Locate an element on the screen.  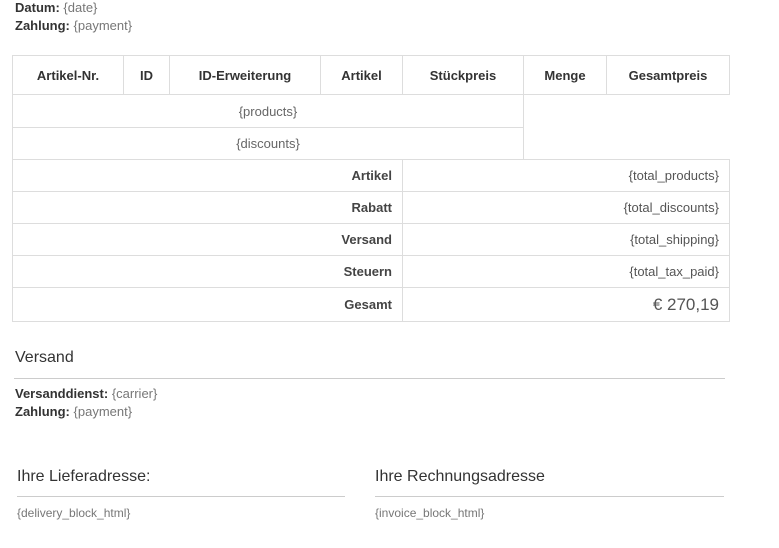
total-products-label: Artikel is located at coordinates (207, 175).